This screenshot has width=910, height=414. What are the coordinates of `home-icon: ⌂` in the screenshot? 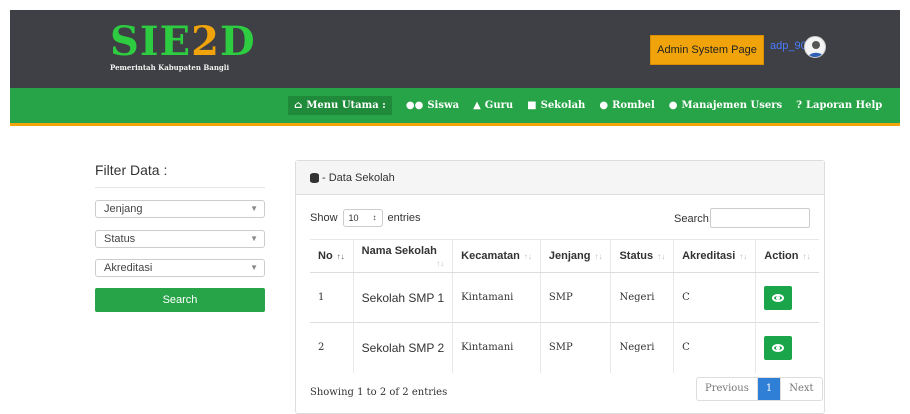 It's located at (298, 105).